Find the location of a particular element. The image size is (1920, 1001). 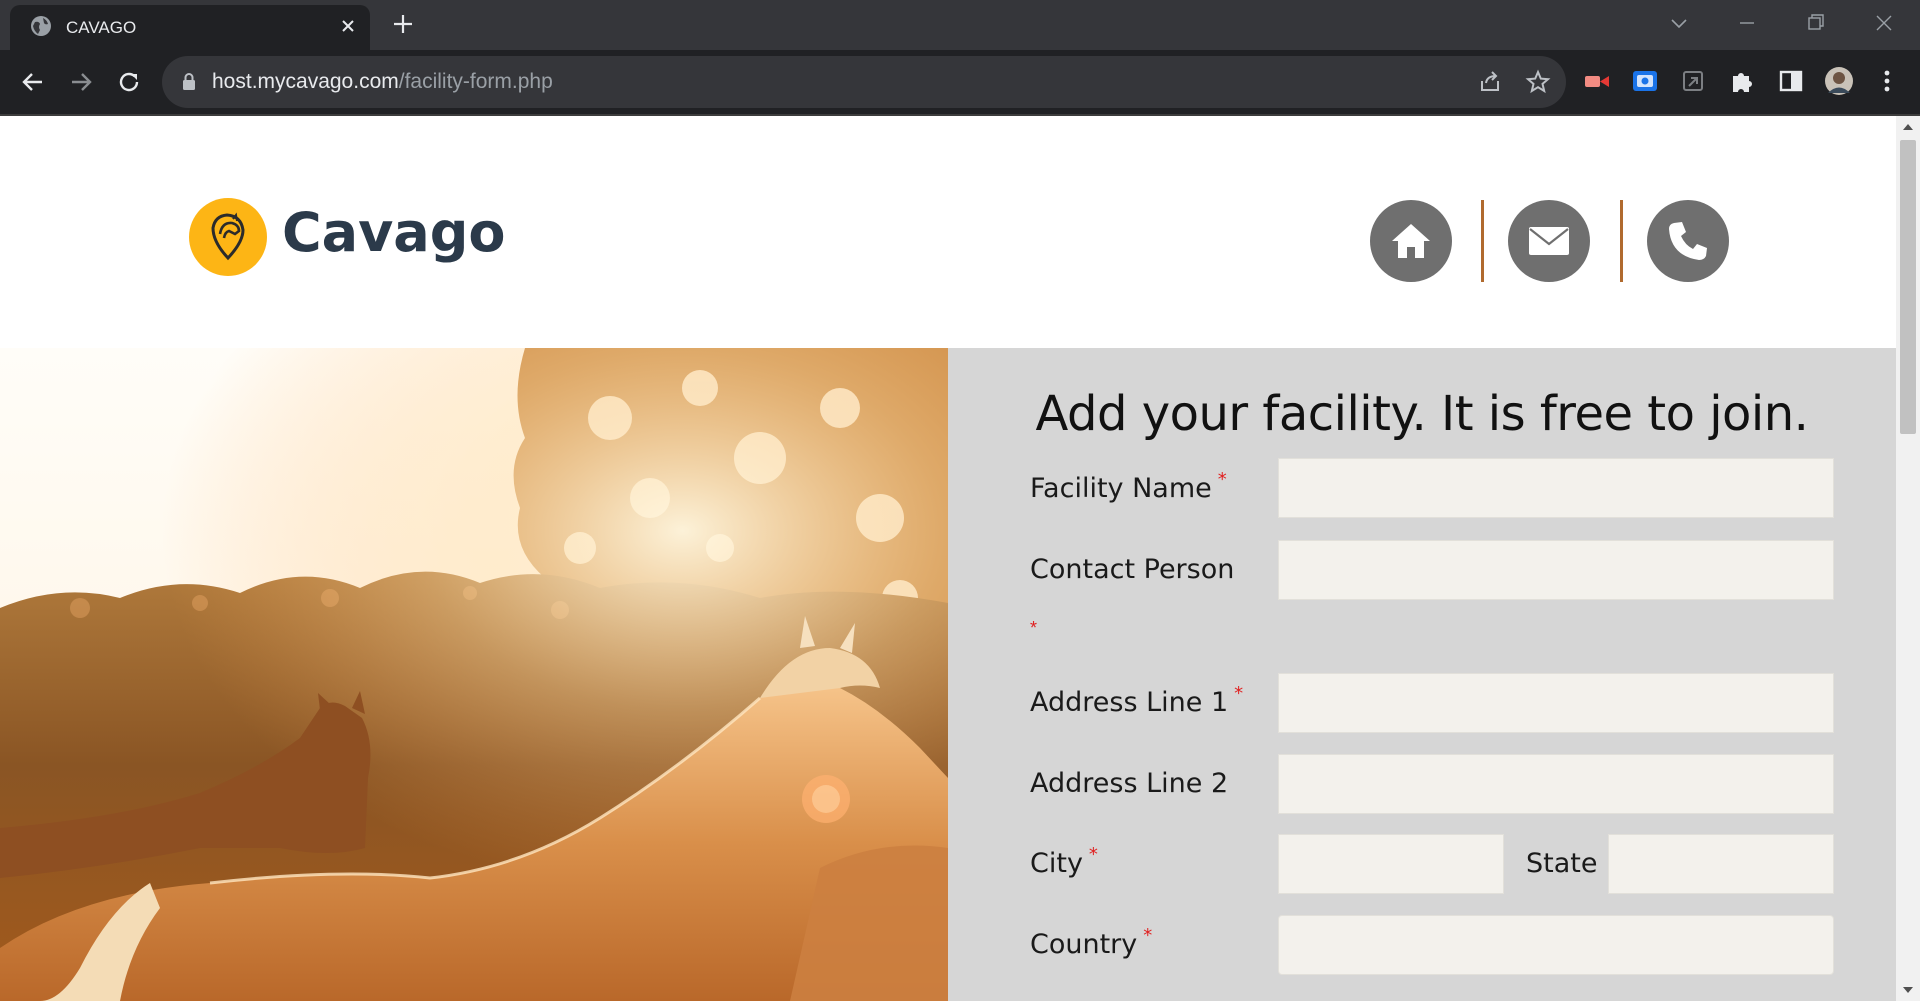

phone-button is located at coordinates (1688, 241).